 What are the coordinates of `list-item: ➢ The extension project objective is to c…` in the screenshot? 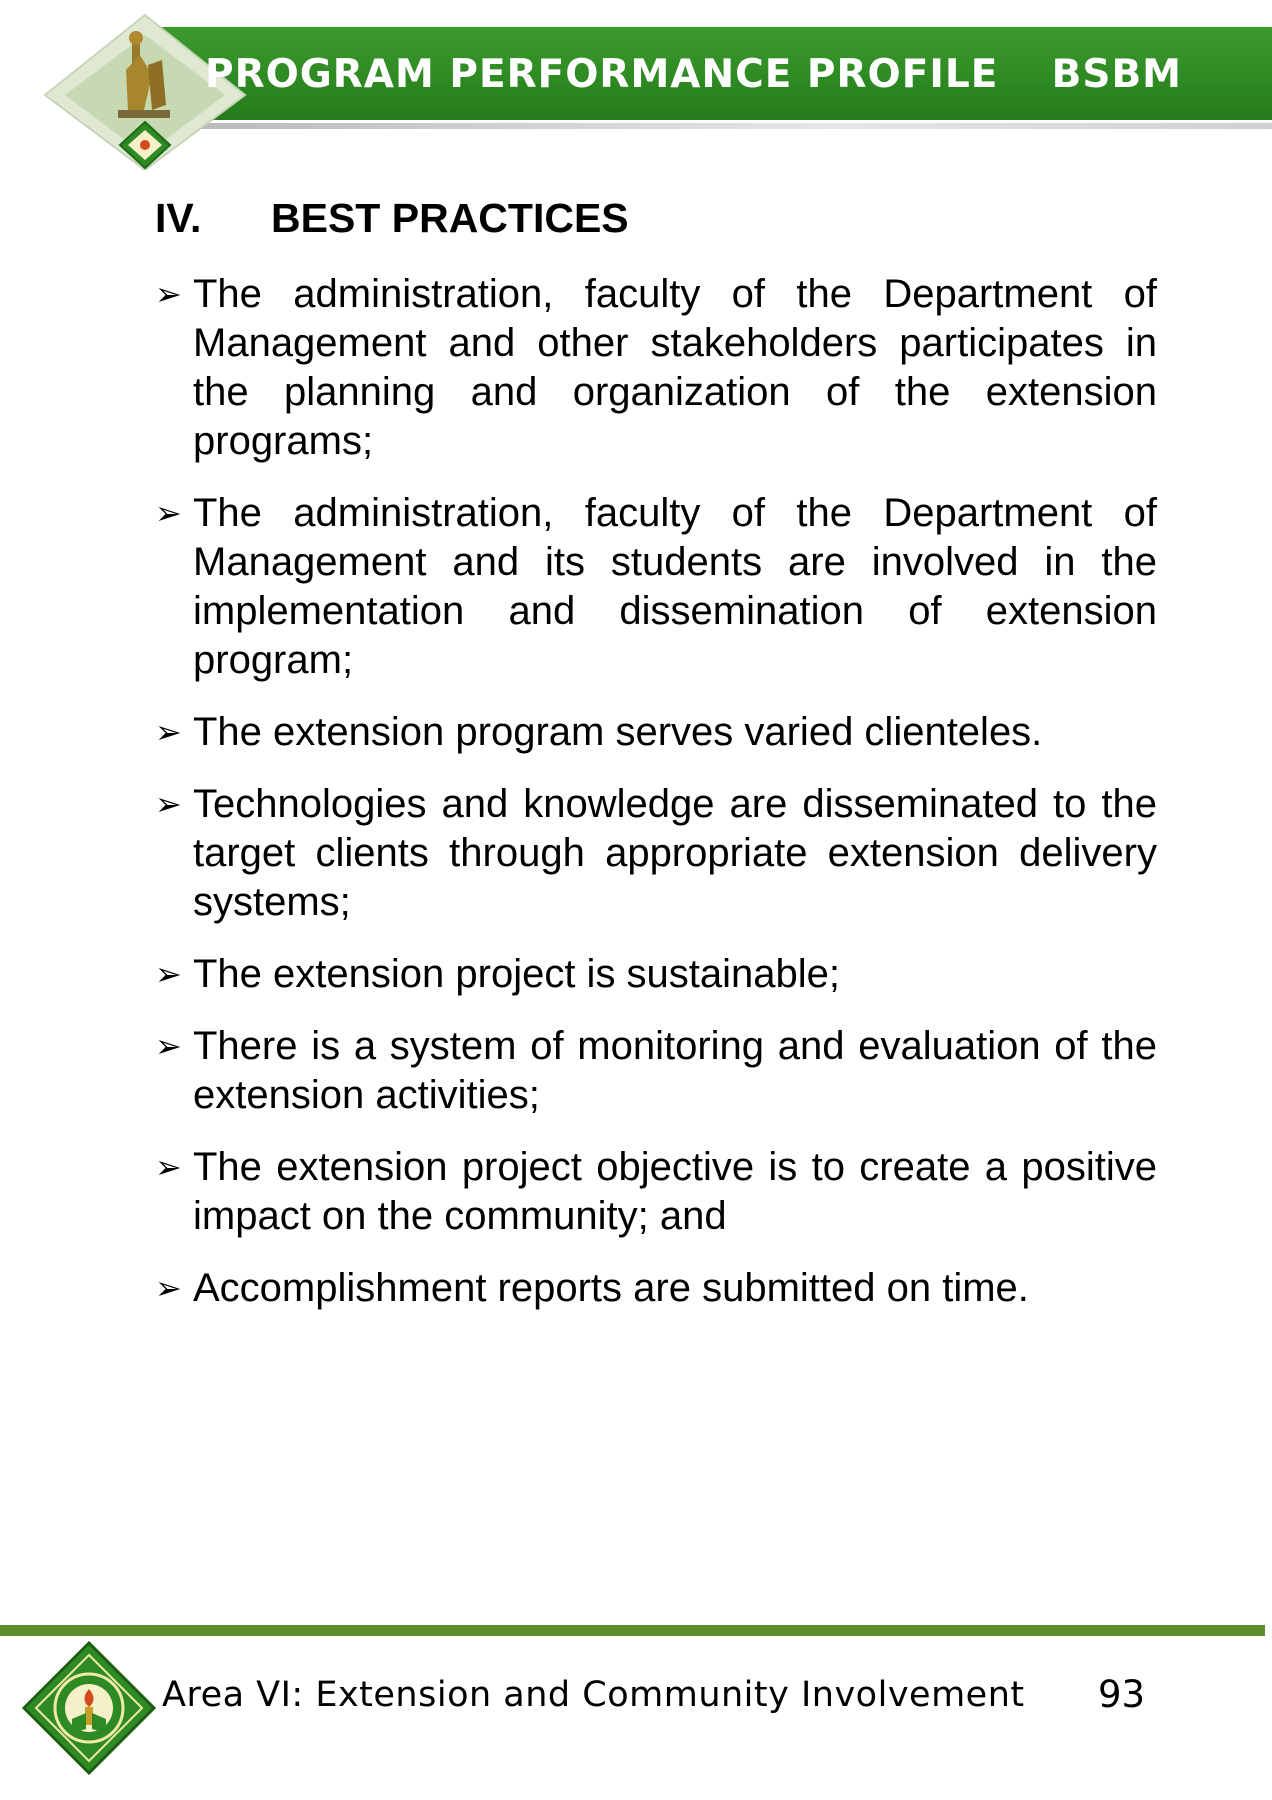 It's located at (656, 1192).